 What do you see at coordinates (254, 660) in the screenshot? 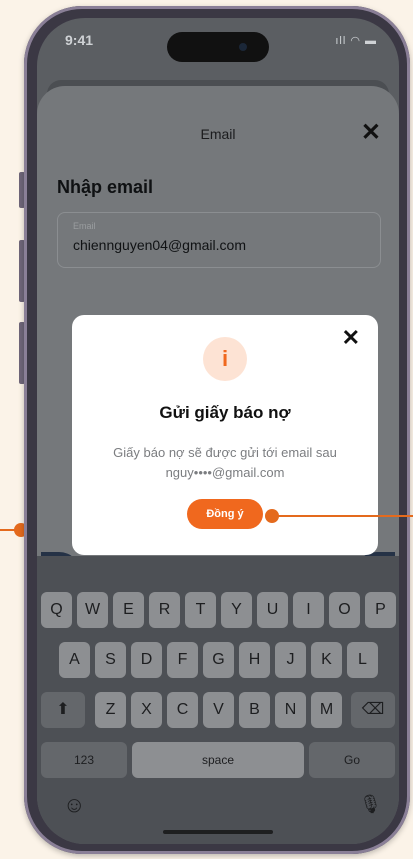
I see `key-h: H` at bounding box center [254, 660].